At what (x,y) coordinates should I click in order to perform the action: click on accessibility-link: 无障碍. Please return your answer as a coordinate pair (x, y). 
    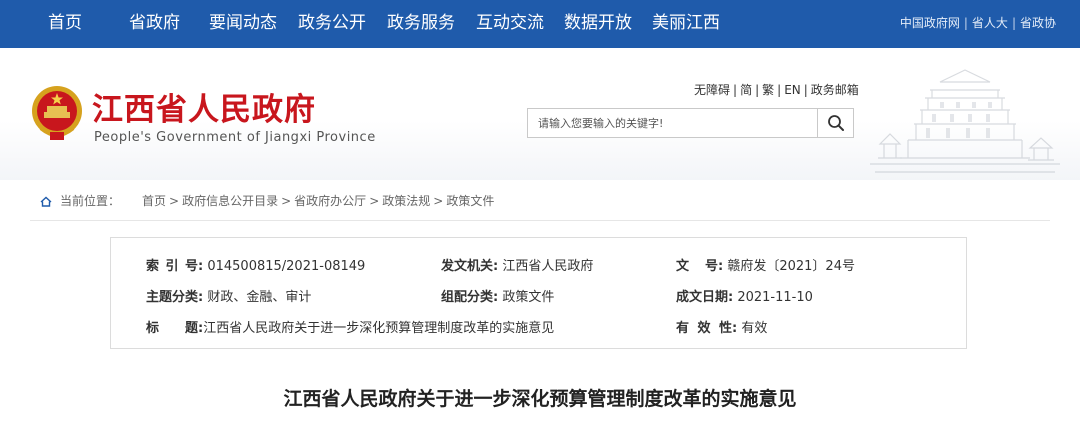
    Looking at the image, I should click on (712, 90).